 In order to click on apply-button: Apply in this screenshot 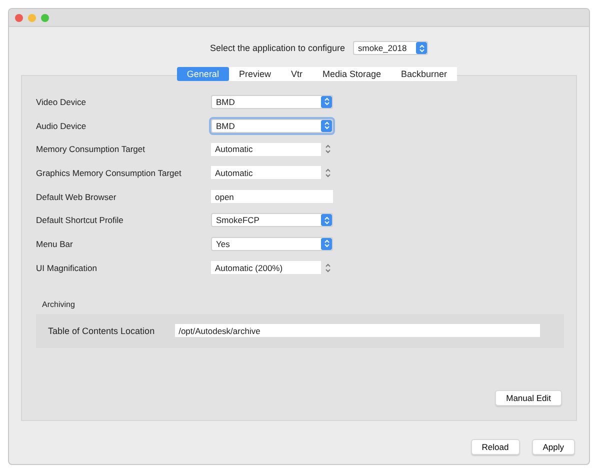, I will do `click(553, 447)`.